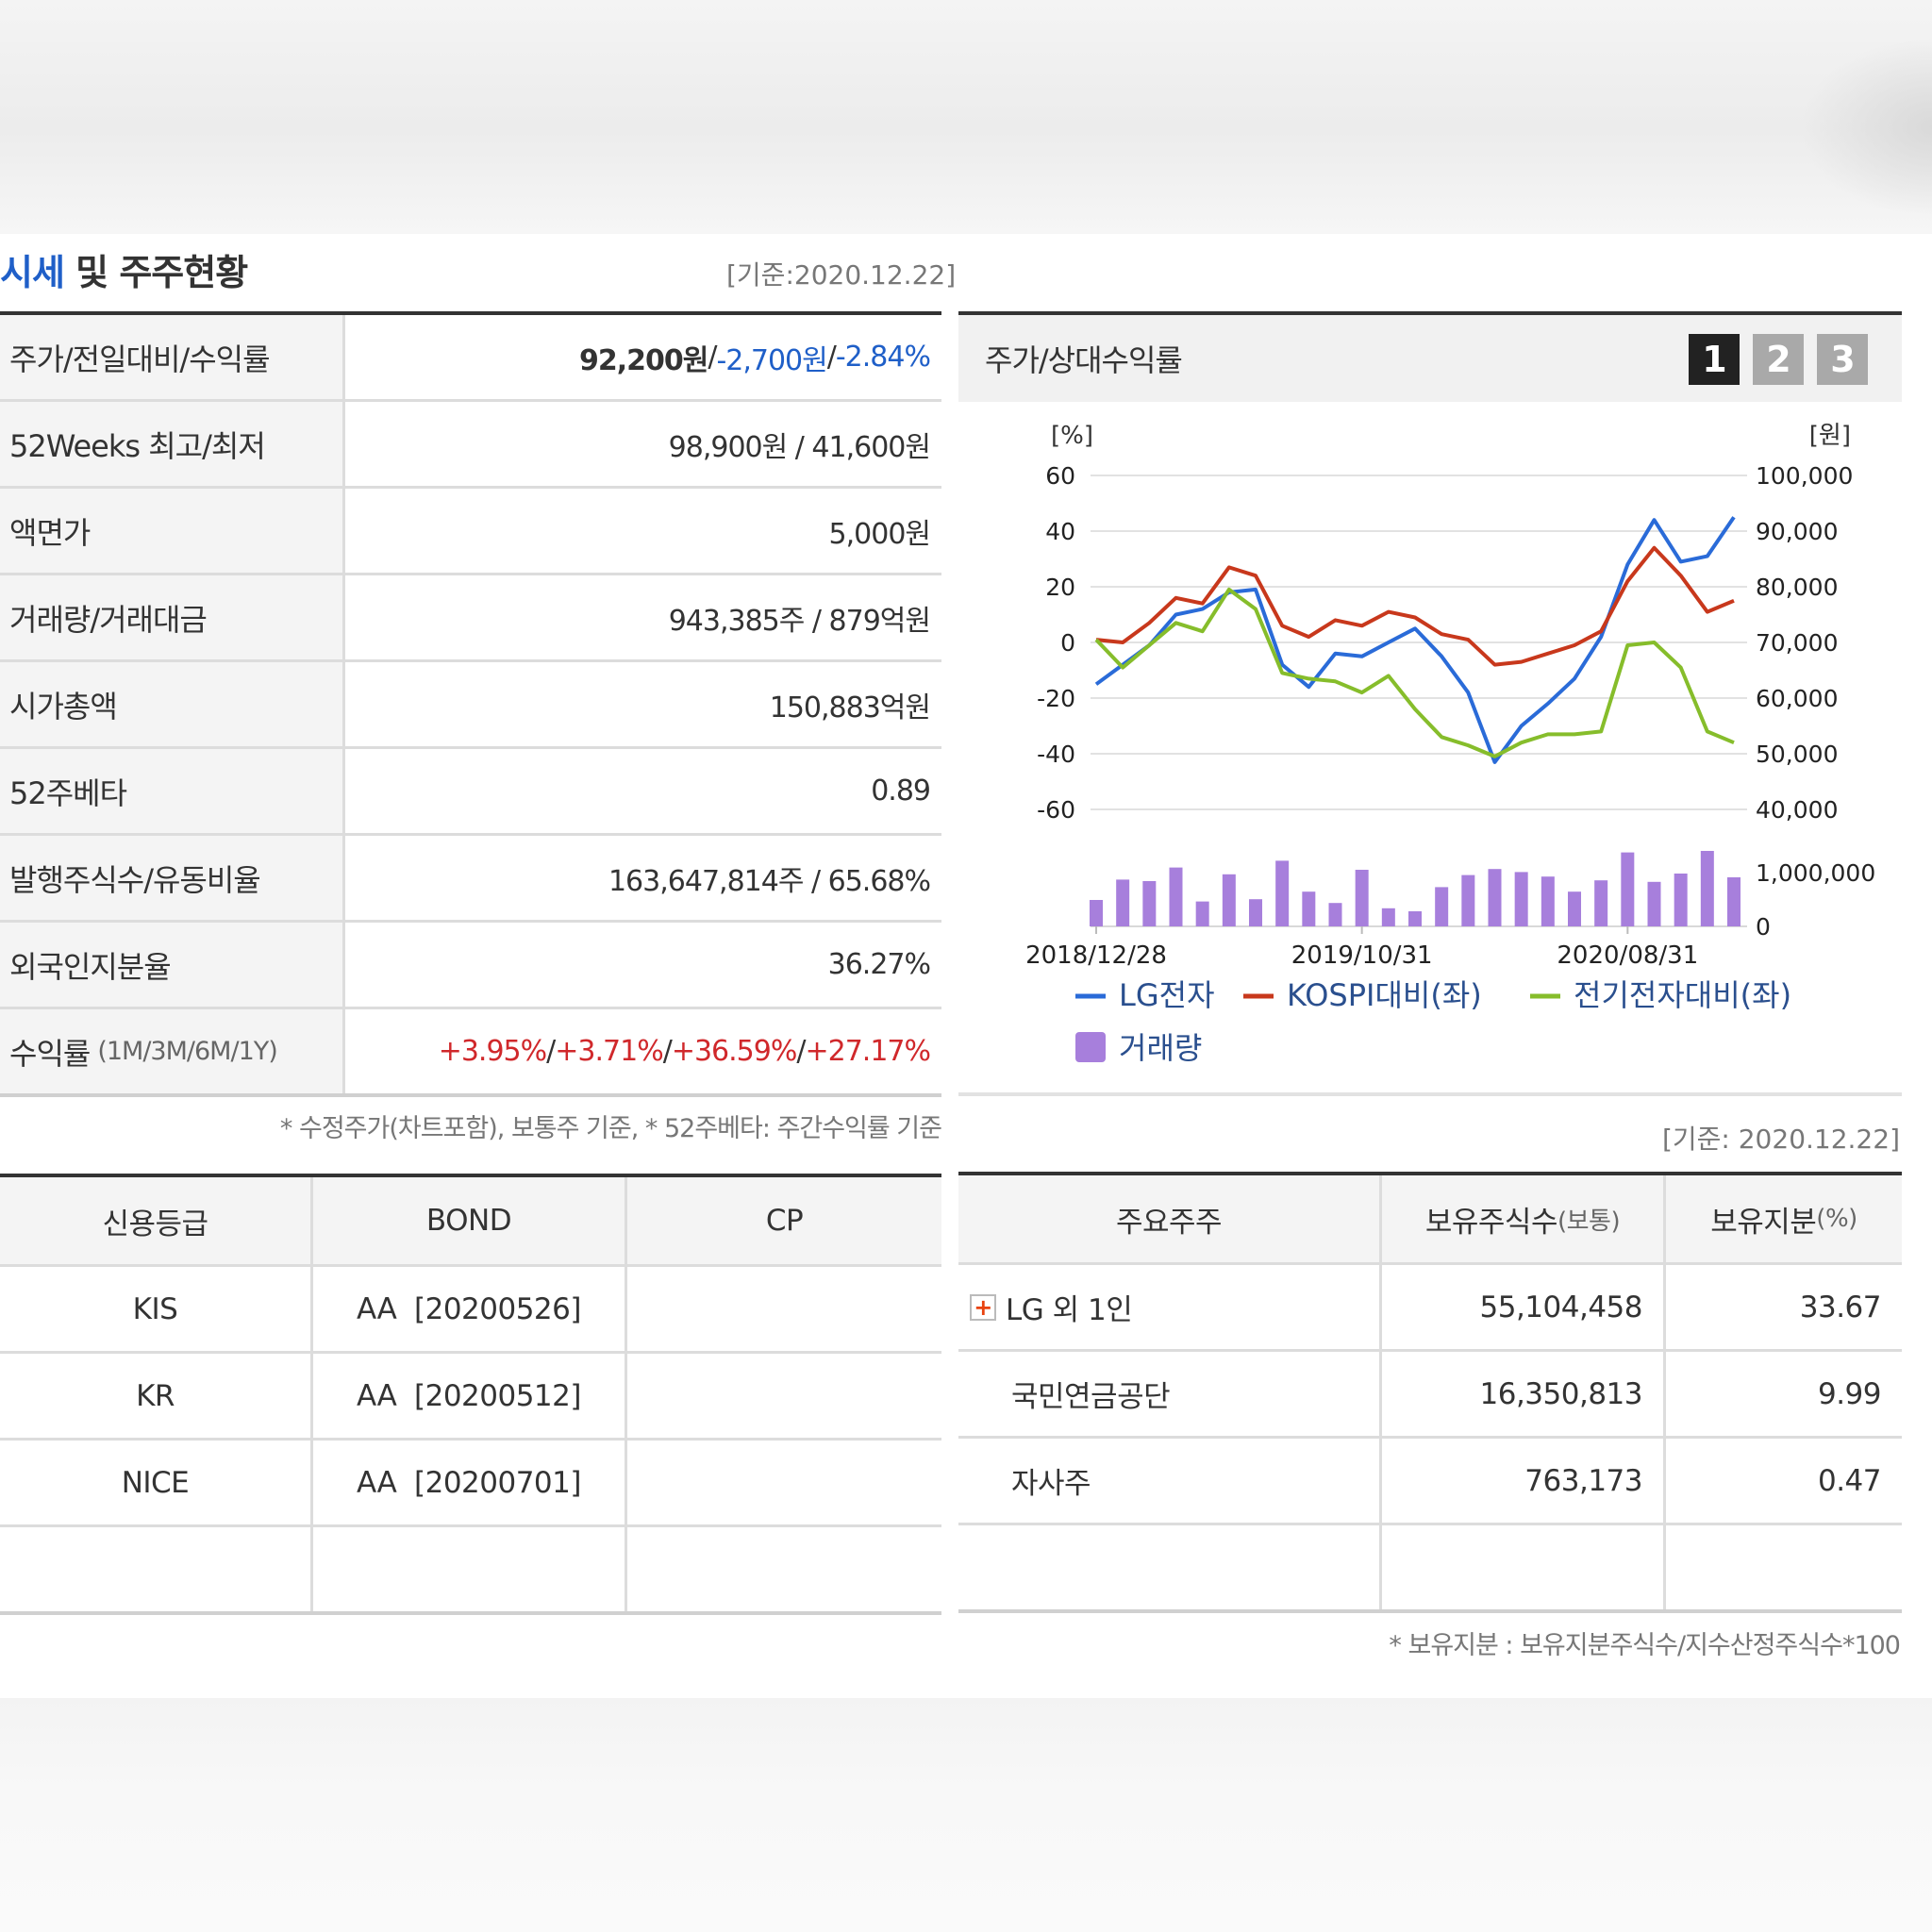 This screenshot has height=1932, width=1932. I want to click on info-label: 발행주식수/유동비율, so click(172, 878).